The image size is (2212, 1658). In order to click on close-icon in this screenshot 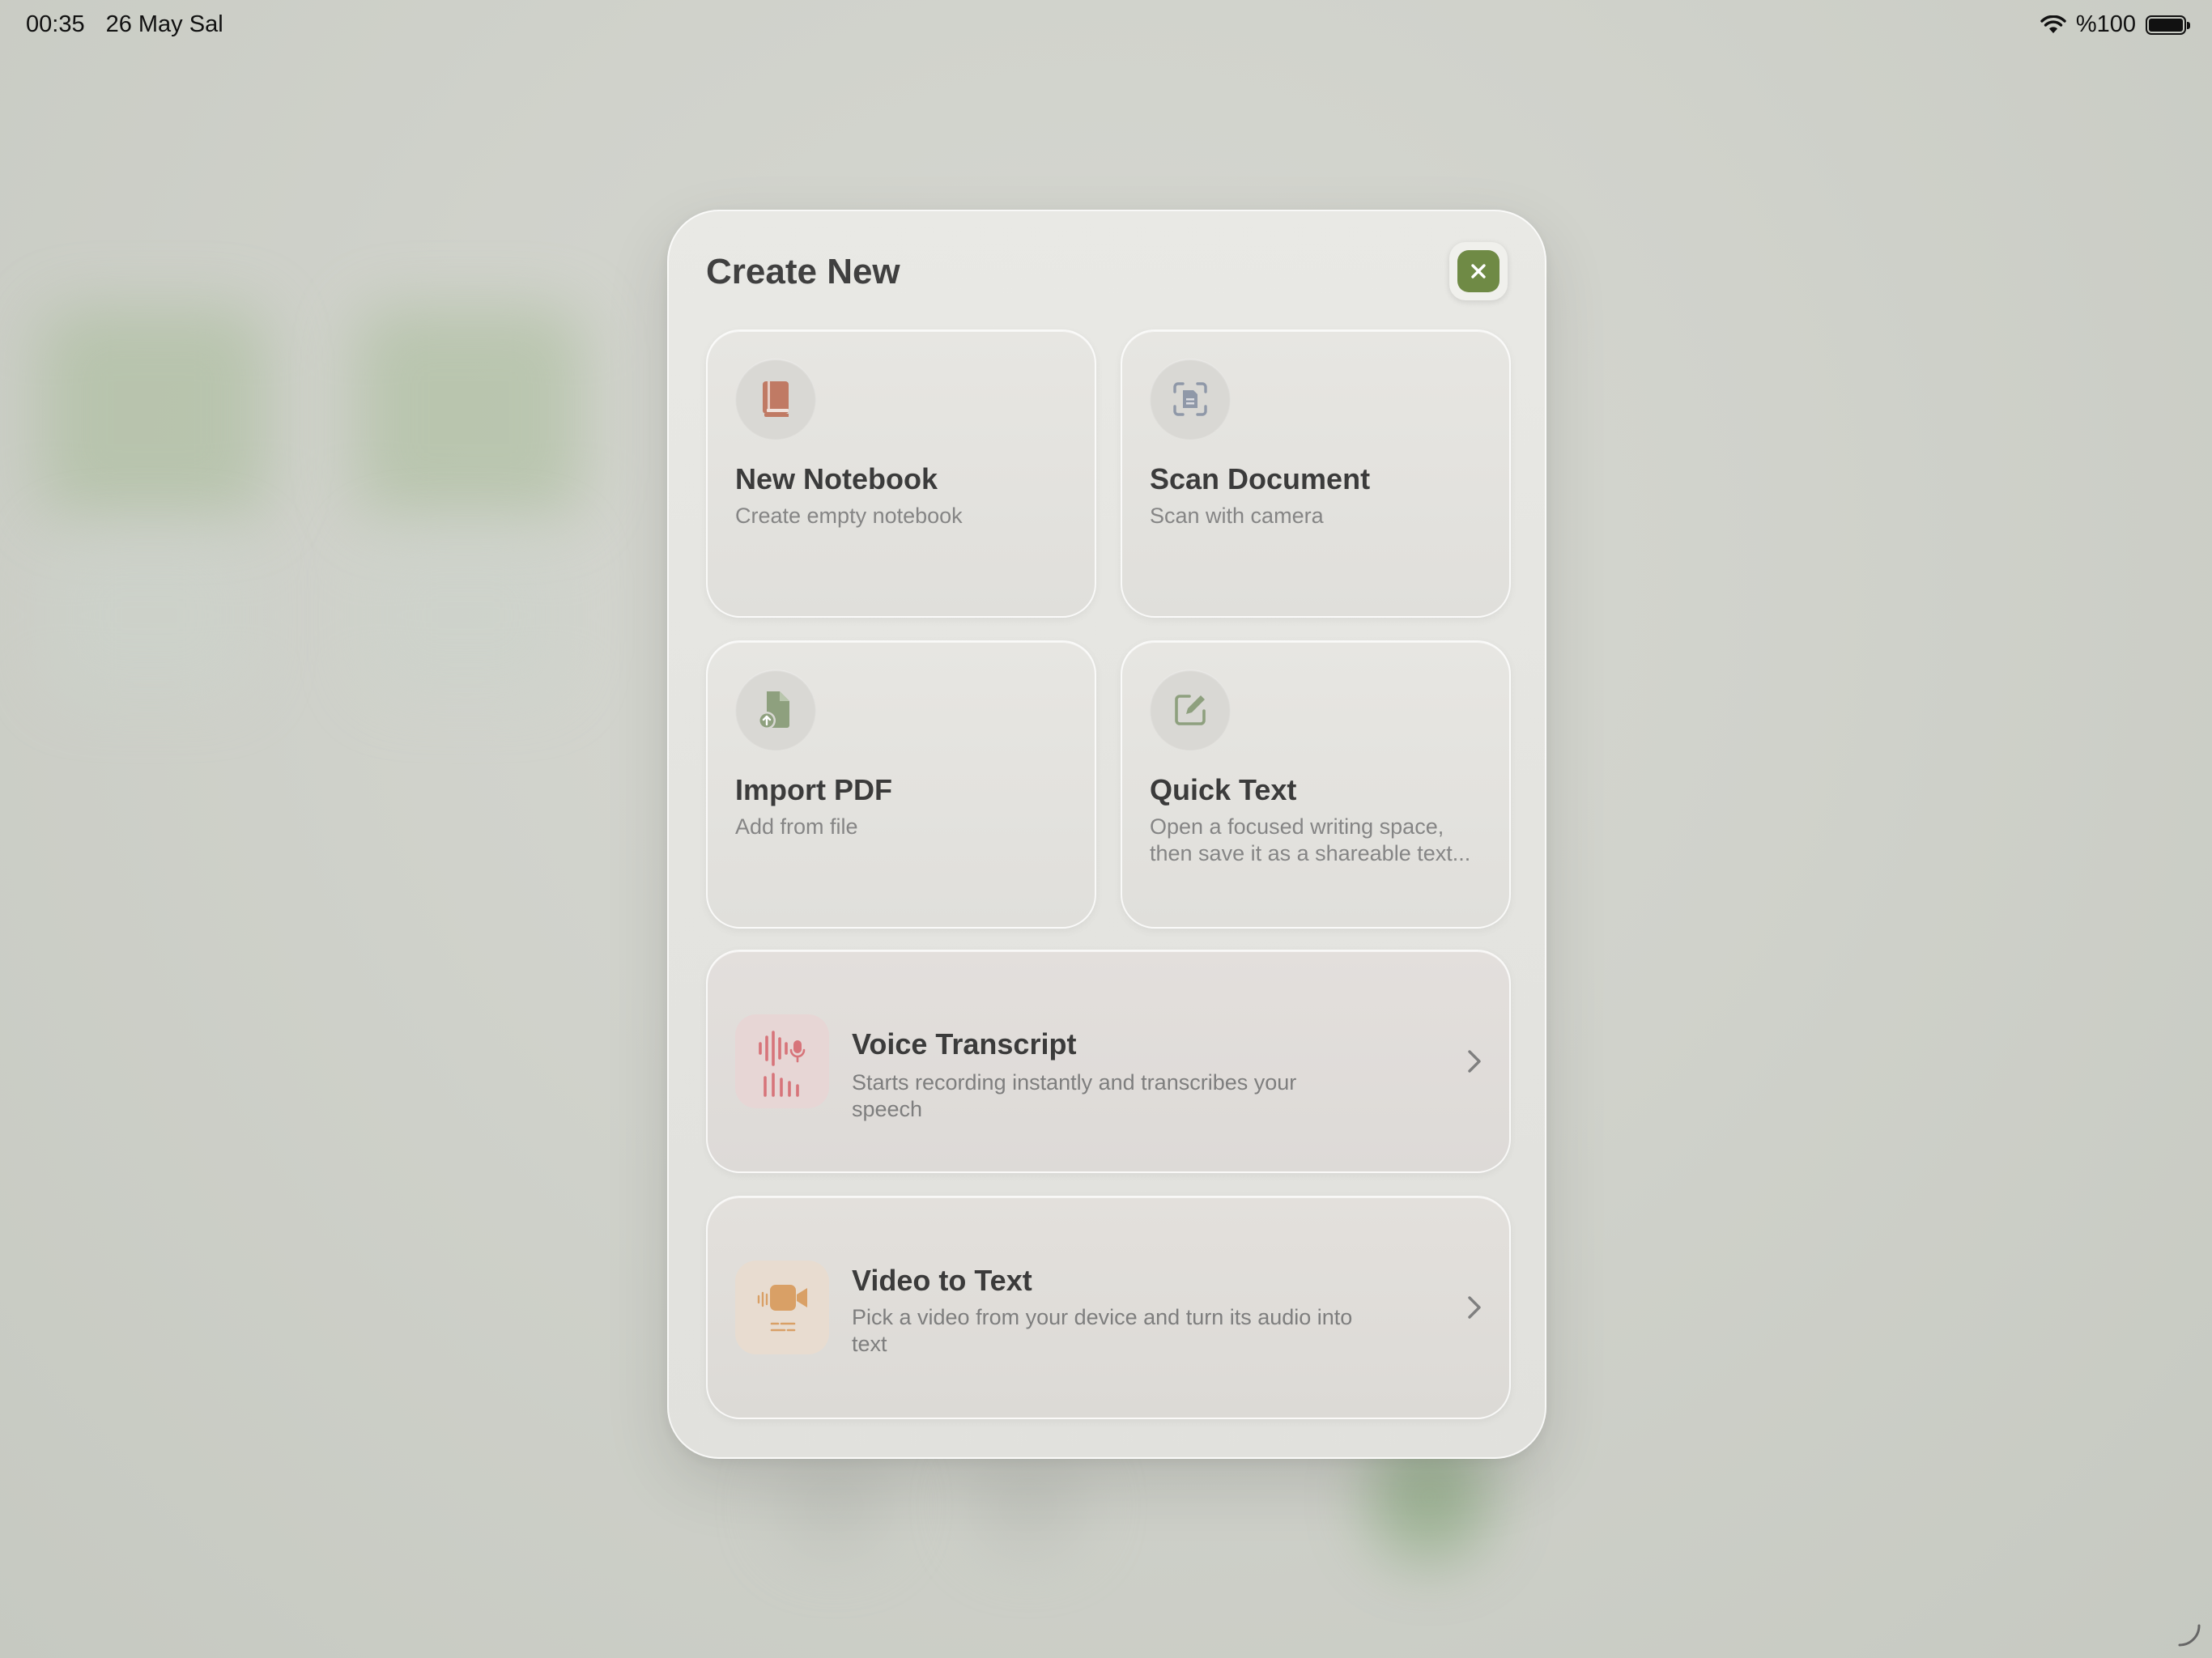, I will do `click(1478, 271)`.